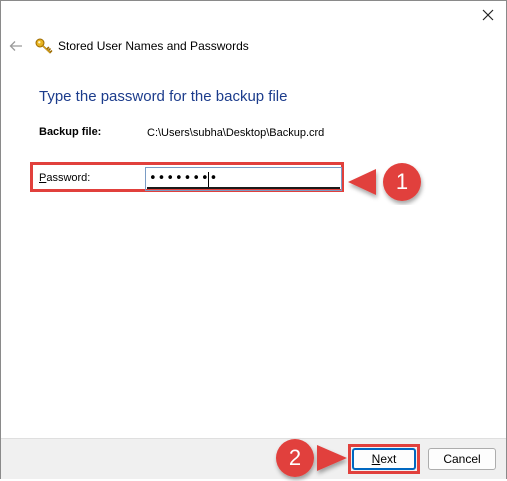  I want to click on window-title: Stored User Names and Passwords, so click(153, 46).